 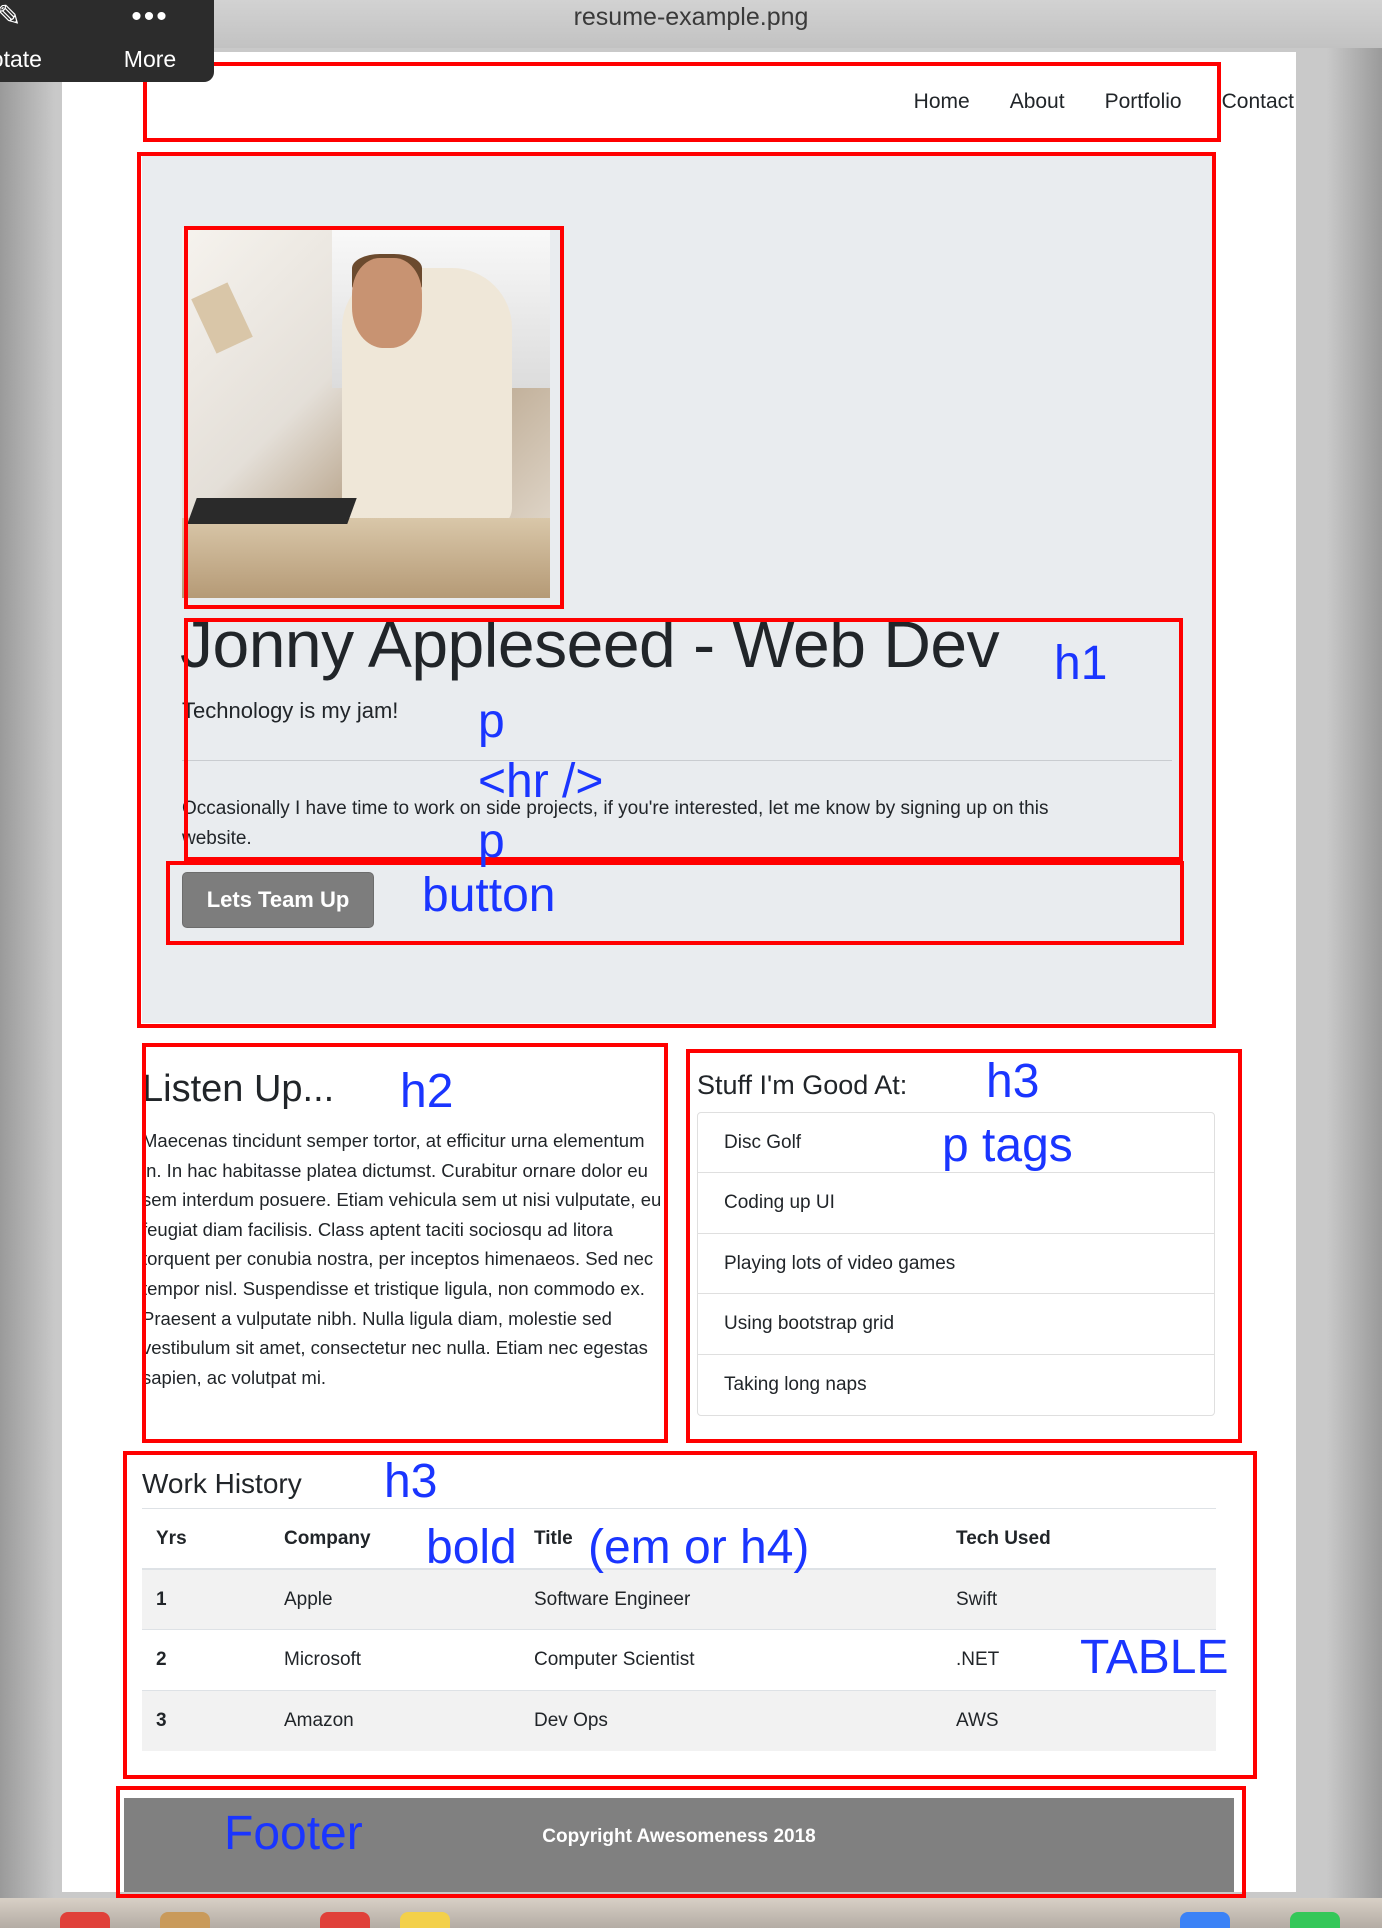 What do you see at coordinates (427, 1091) in the screenshot?
I see `annotation-h2: h2` at bounding box center [427, 1091].